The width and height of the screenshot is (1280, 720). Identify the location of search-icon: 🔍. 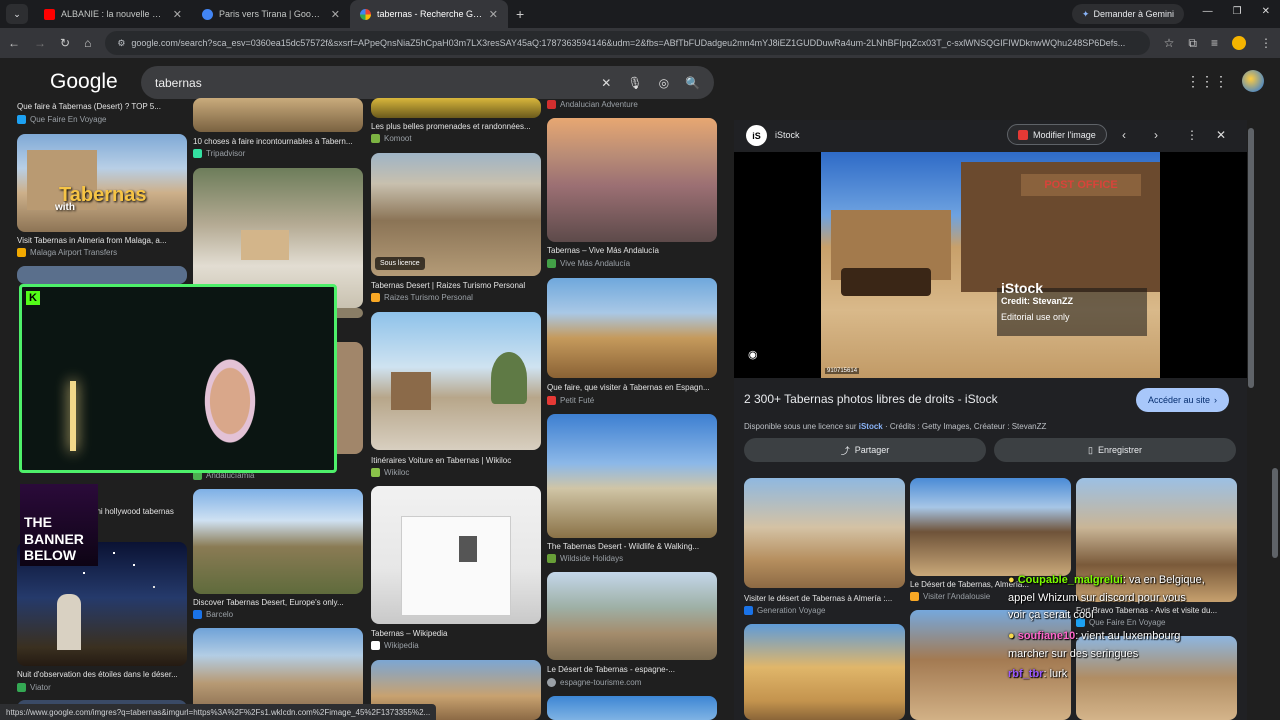
(692, 83).